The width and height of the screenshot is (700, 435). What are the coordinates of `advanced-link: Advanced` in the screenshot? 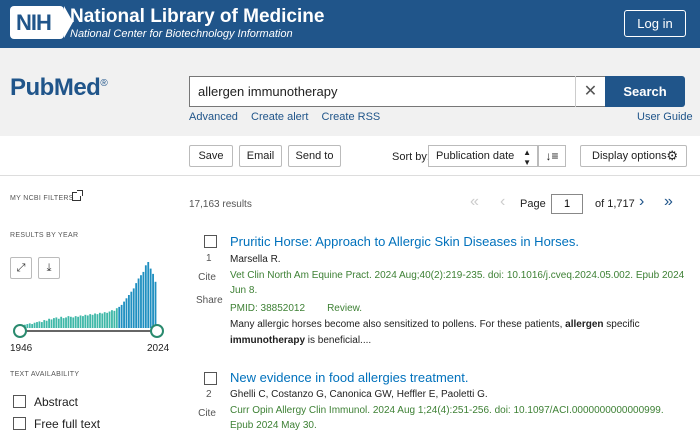 It's located at (213, 117).